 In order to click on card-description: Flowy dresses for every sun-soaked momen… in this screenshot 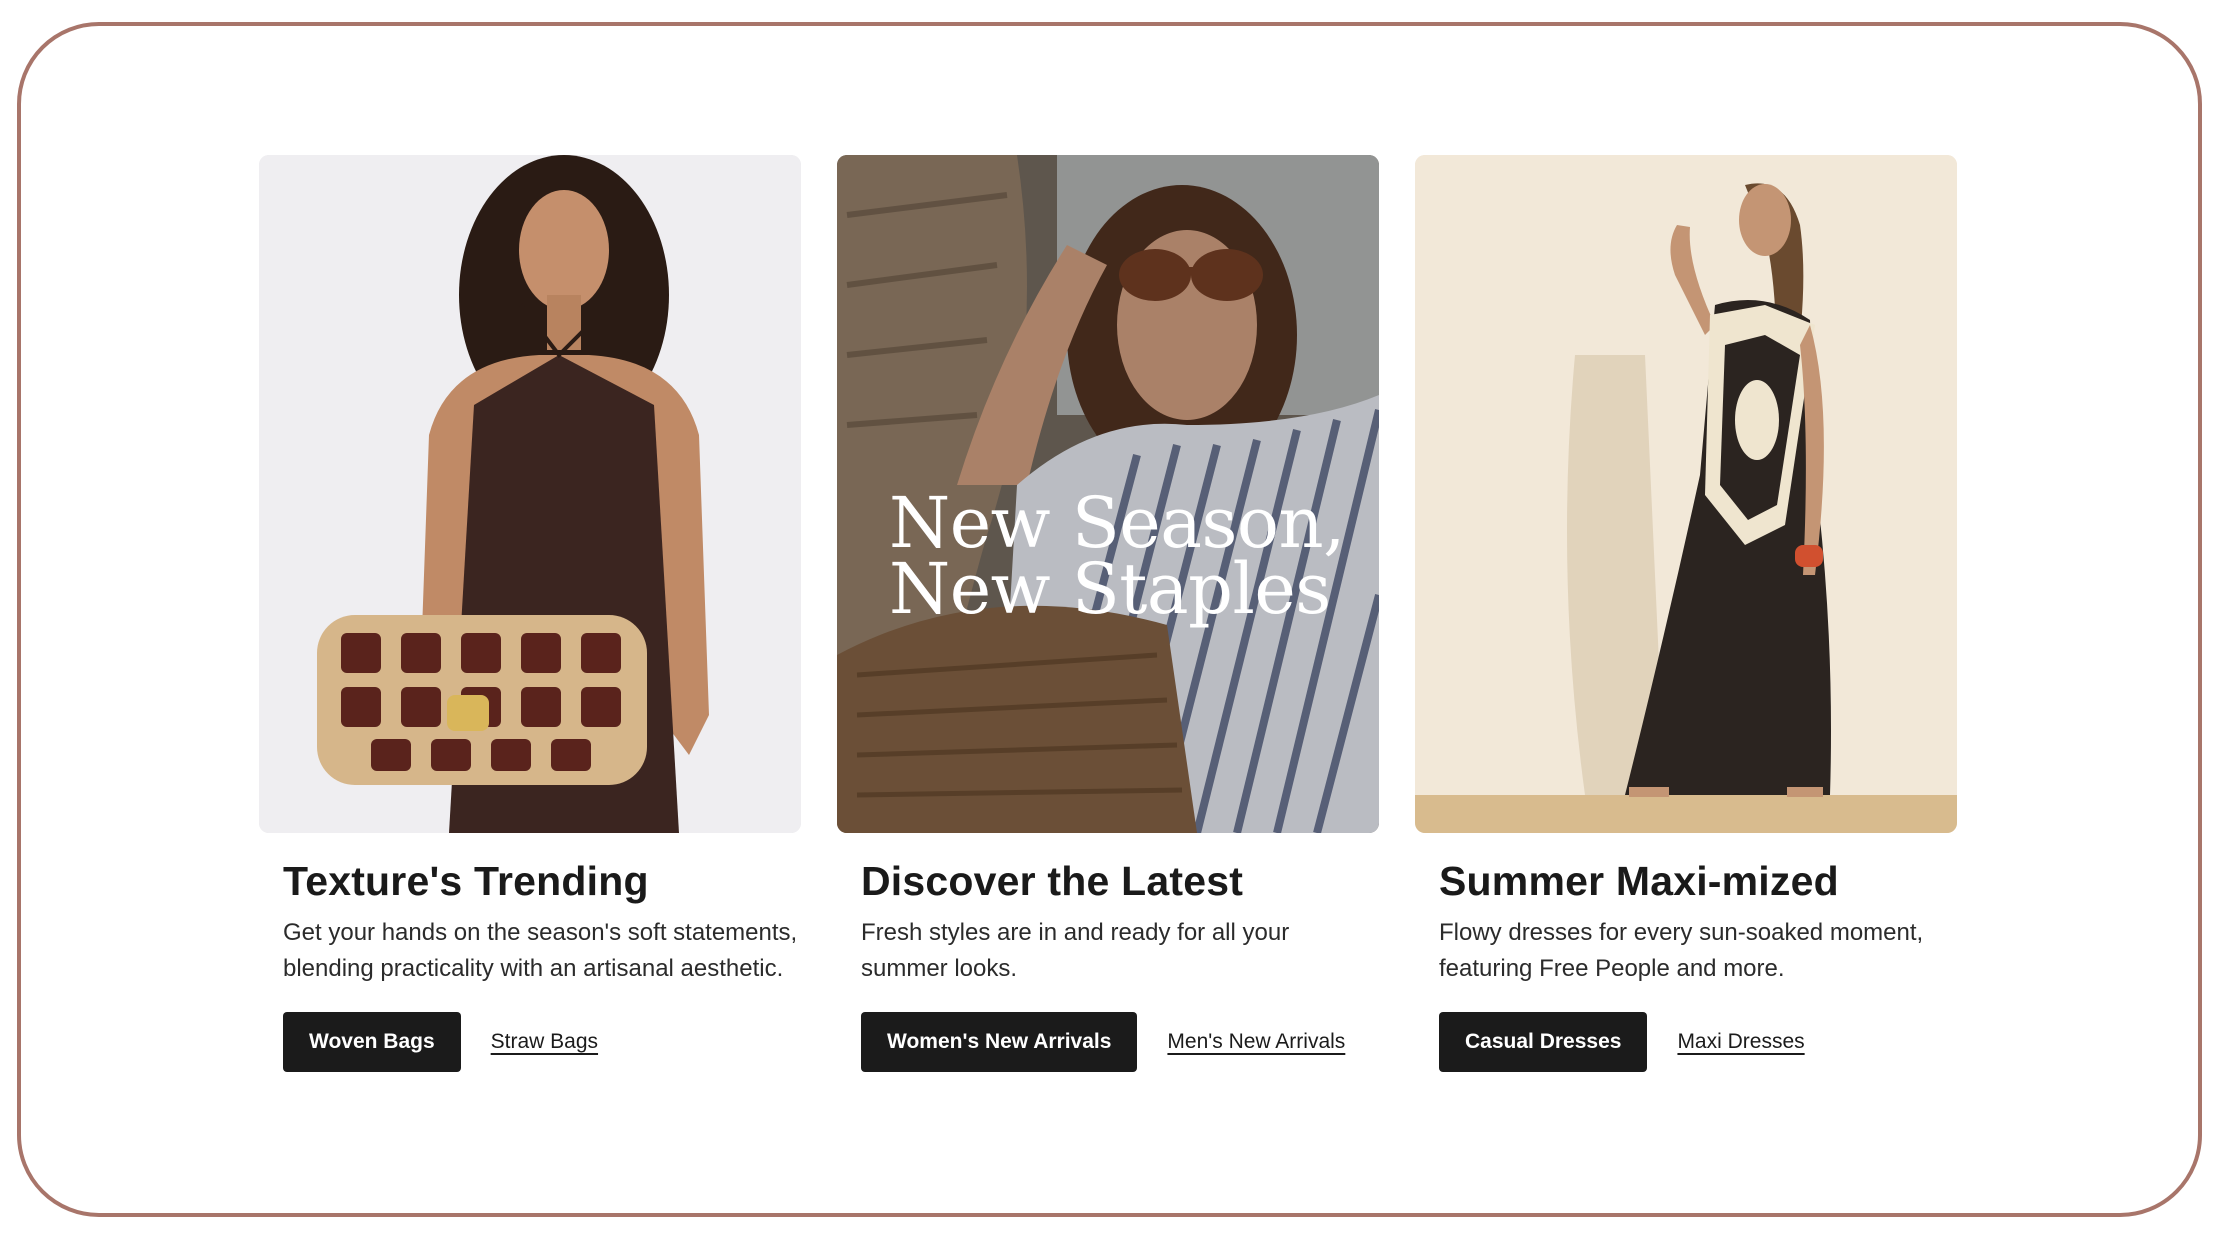, I will do `click(1681, 950)`.